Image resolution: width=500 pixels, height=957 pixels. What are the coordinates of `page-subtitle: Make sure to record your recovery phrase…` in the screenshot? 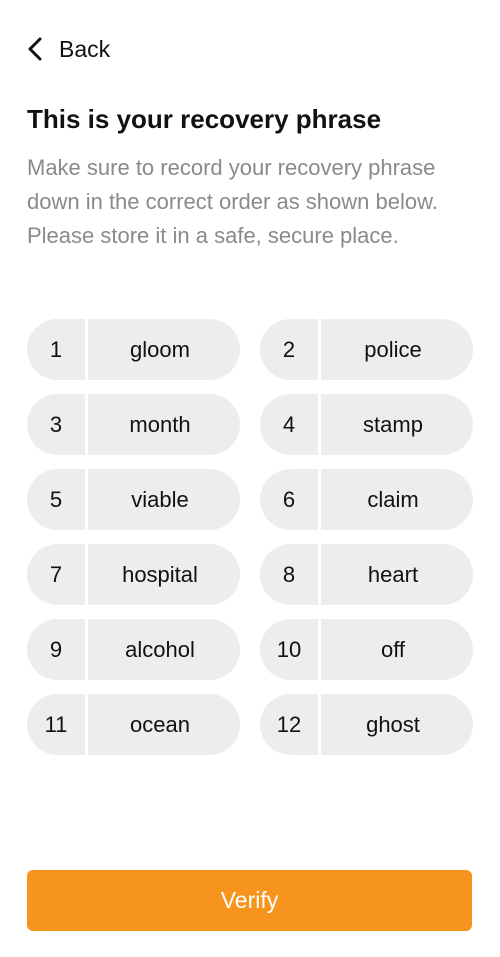 It's located at (232, 201).